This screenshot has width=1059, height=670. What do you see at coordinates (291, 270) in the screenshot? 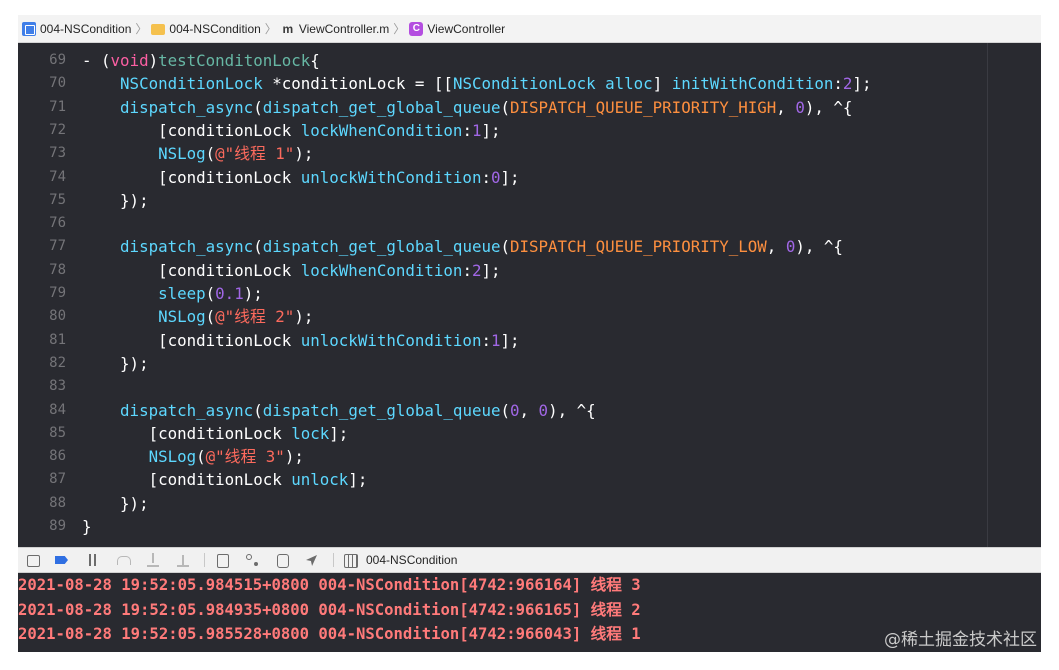
I see `code-line: [conditionLock lockWhenCondition:2];` at bounding box center [291, 270].